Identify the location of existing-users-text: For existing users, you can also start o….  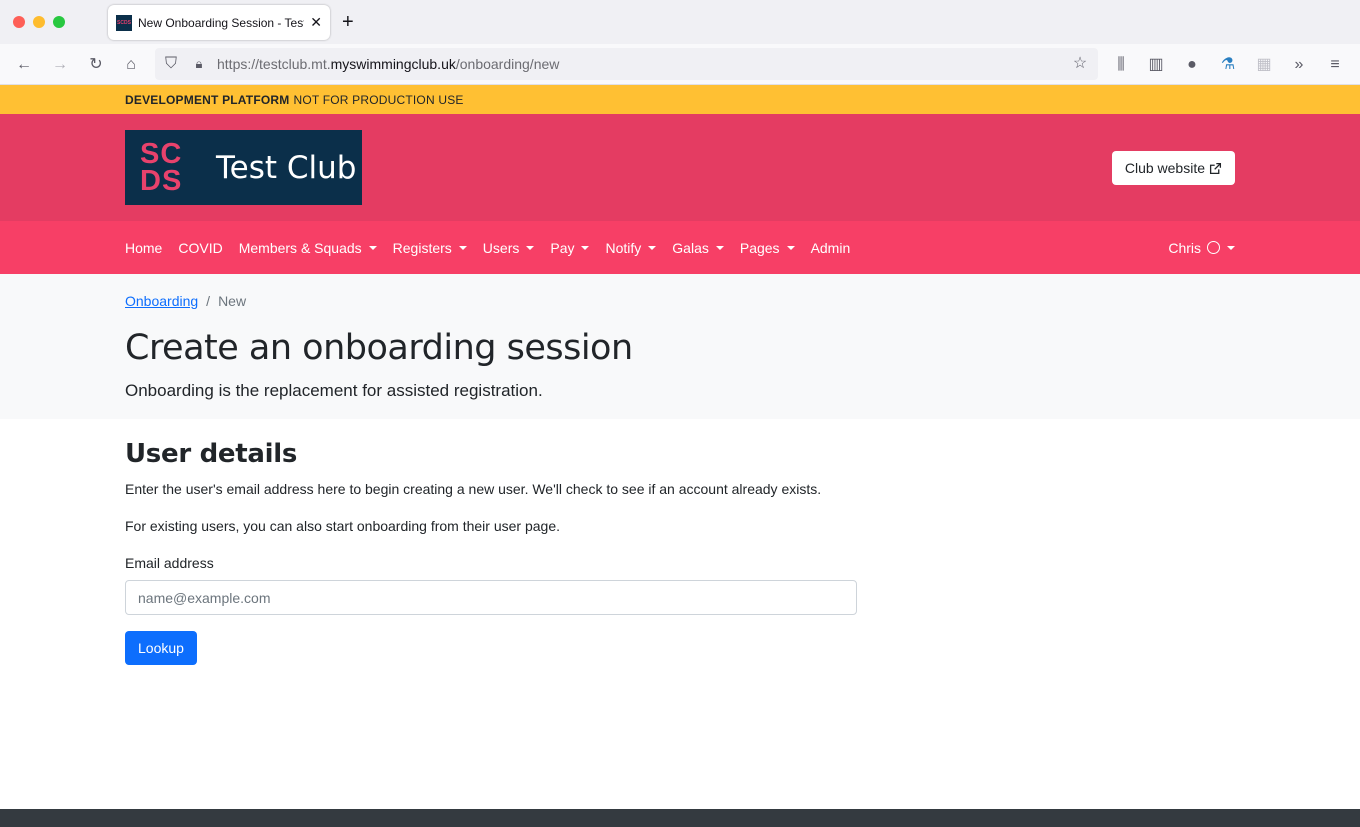
(342, 526).